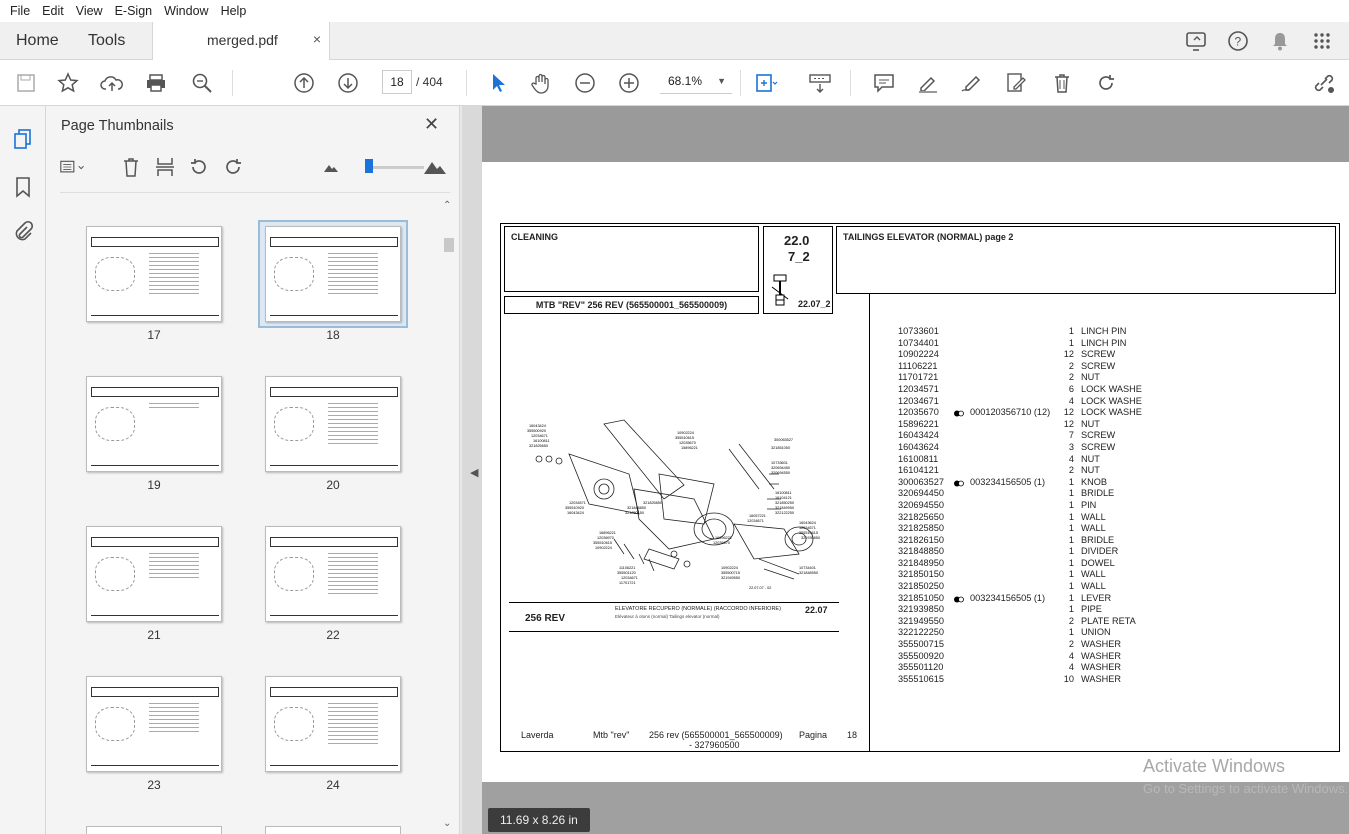 The image size is (1349, 834). What do you see at coordinates (585, 83) in the screenshot?
I see `zoom-out-icon` at bounding box center [585, 83].